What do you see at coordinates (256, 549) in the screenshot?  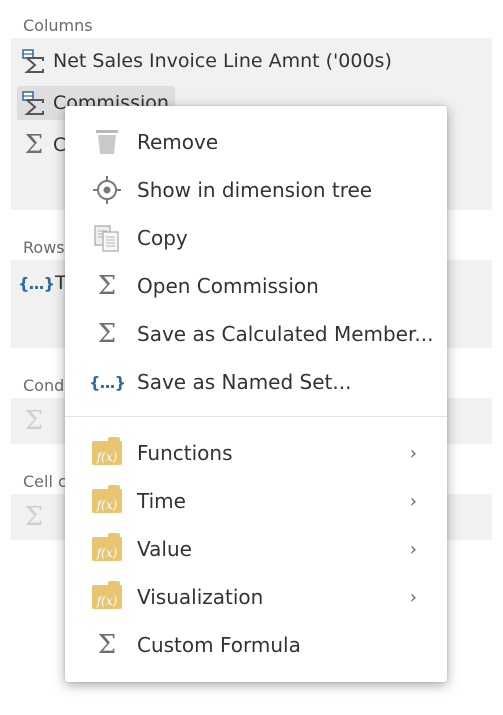 I see `menu-item-value: f(x) Value ›` at bounding box center [256, 549].